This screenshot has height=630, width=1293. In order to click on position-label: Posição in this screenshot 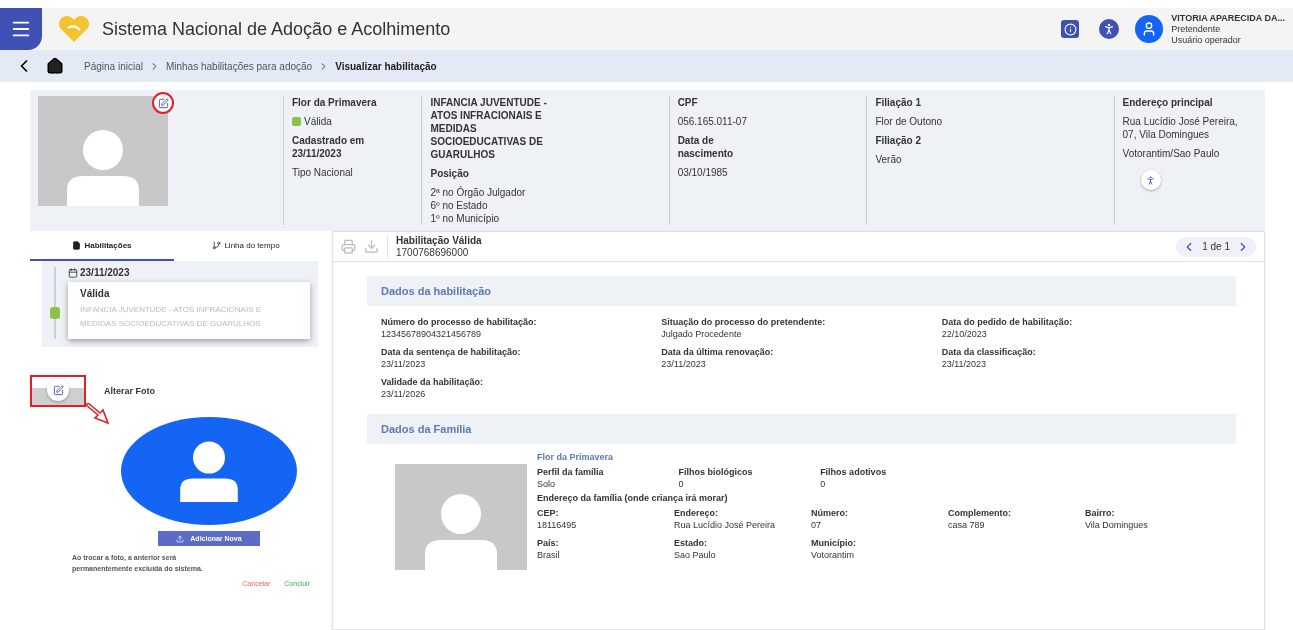, I will do `click(450, 173)`.